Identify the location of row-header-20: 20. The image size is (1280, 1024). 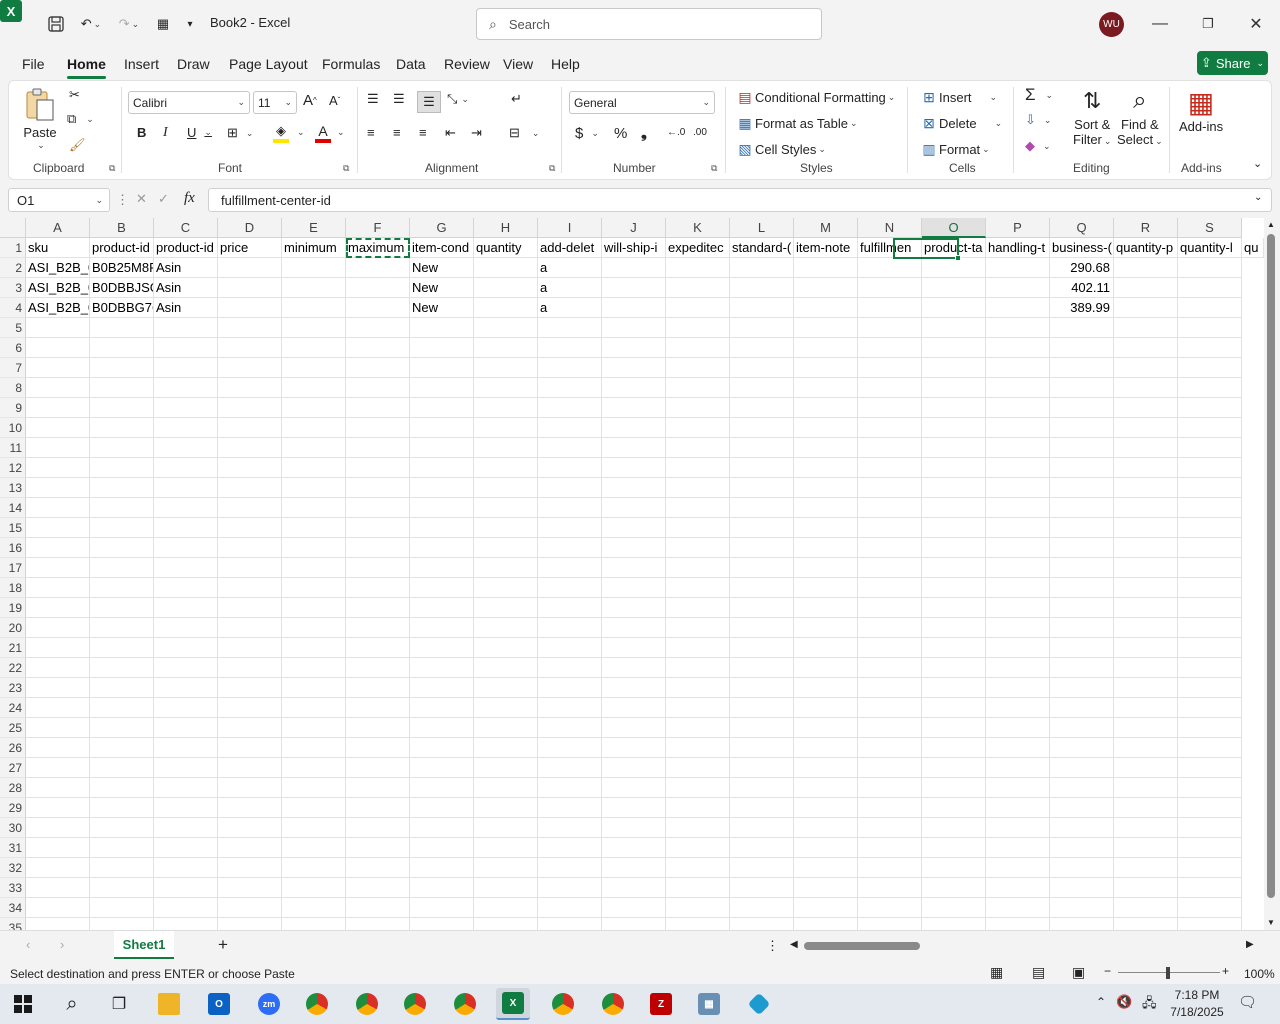
(13, 628).